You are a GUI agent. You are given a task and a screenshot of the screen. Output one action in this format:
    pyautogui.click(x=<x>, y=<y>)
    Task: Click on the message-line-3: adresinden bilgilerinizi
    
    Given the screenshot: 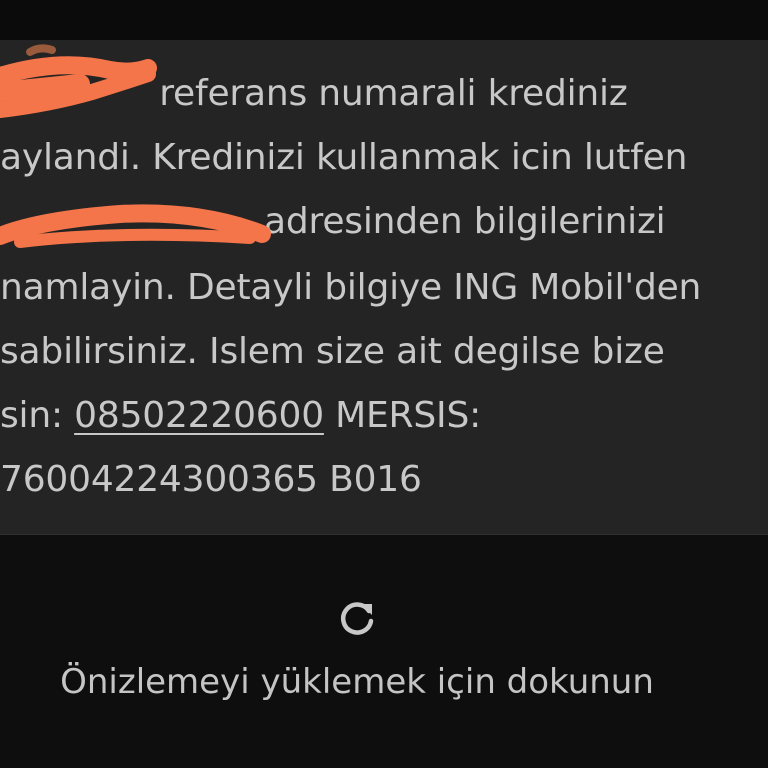 What is the action you would take?
    pyautogui.click(x=333, y=222)
    